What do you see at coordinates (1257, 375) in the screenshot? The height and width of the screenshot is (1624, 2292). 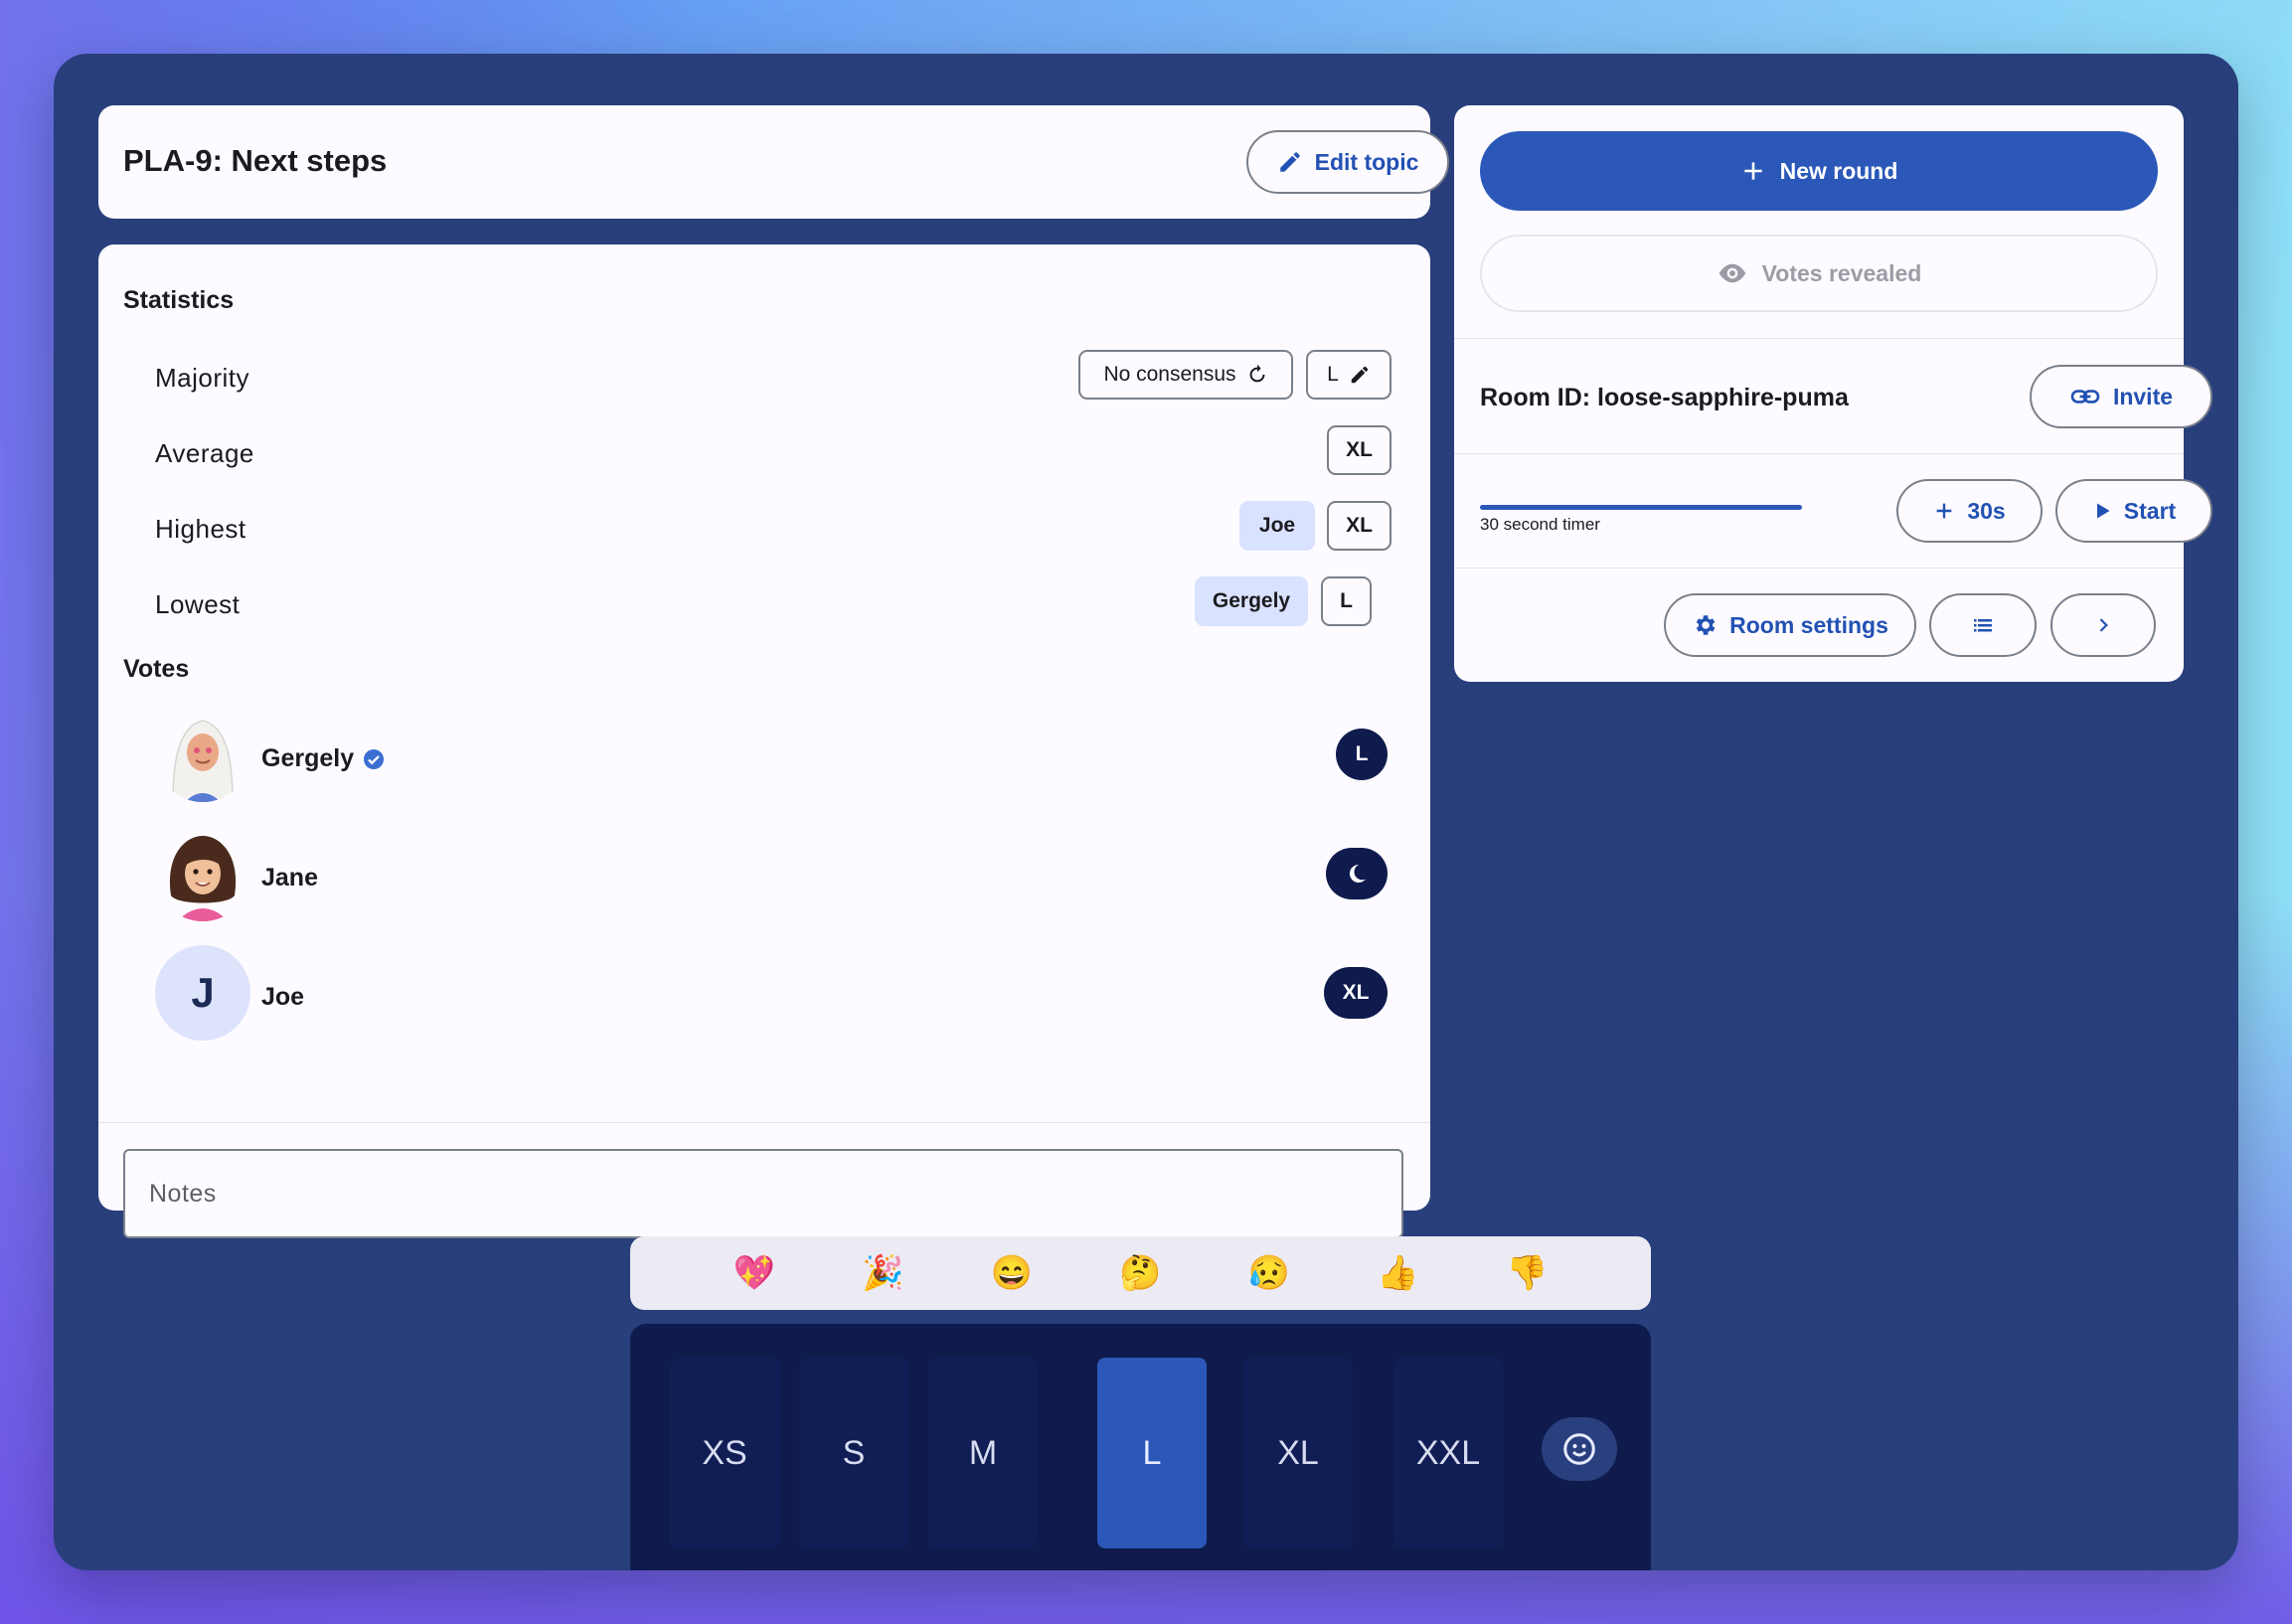 I see `refresh-icon` at bounding box center [1257, 375].